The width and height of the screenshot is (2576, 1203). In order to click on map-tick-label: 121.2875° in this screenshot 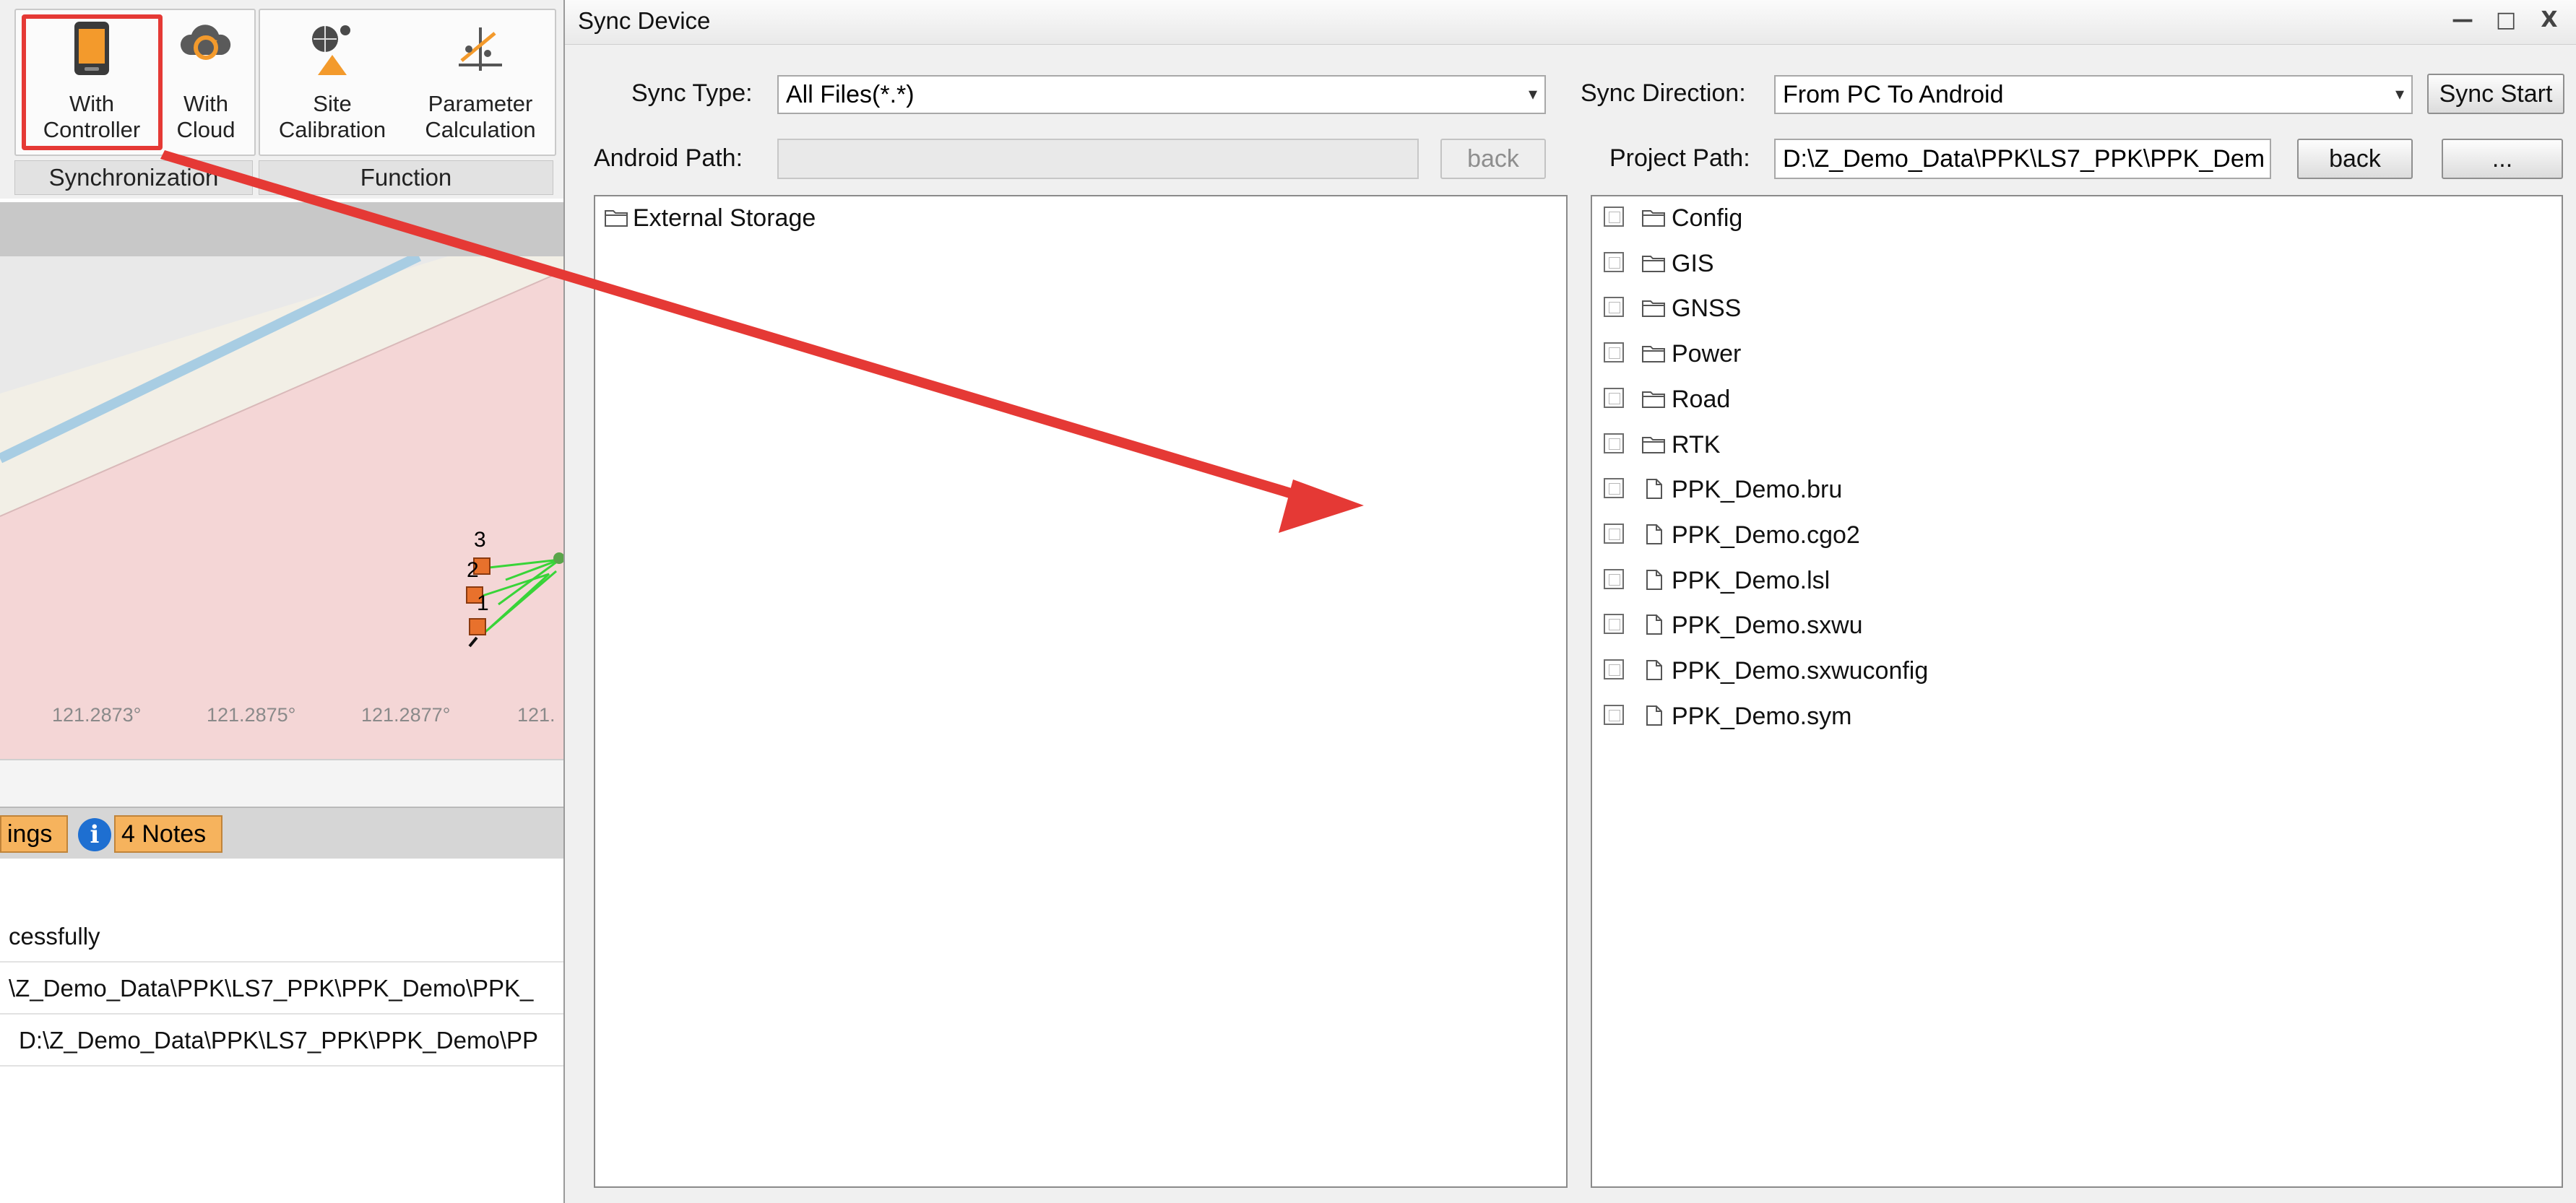, I will do `click(251, 715)`.